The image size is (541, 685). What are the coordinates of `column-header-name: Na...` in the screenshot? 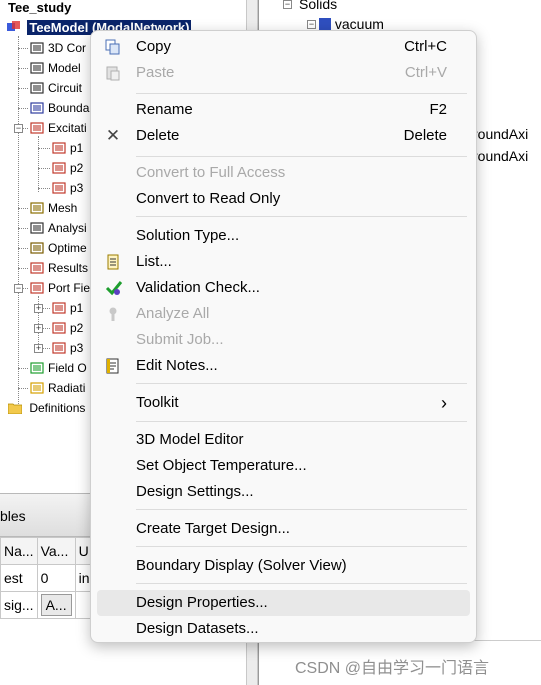 It's located at (19, 551).